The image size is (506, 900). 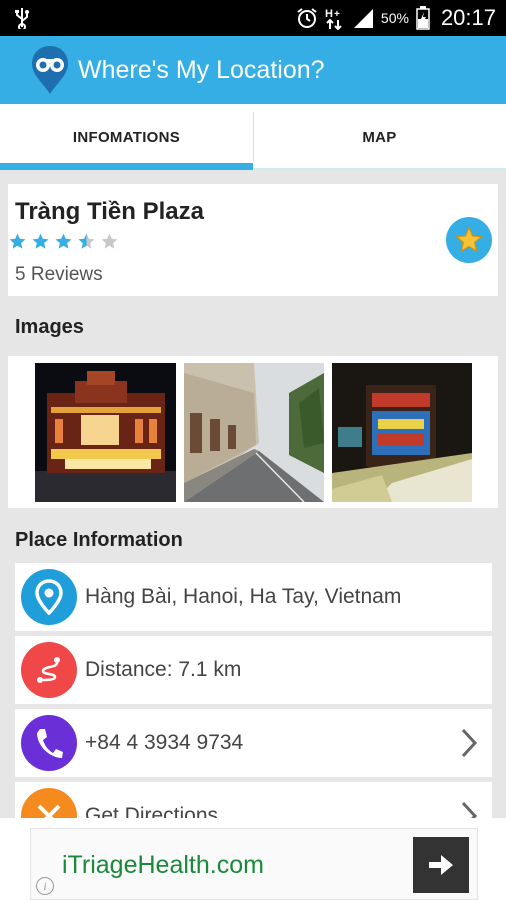 I want to click on svg-text: H, so click(x=329, y=14).